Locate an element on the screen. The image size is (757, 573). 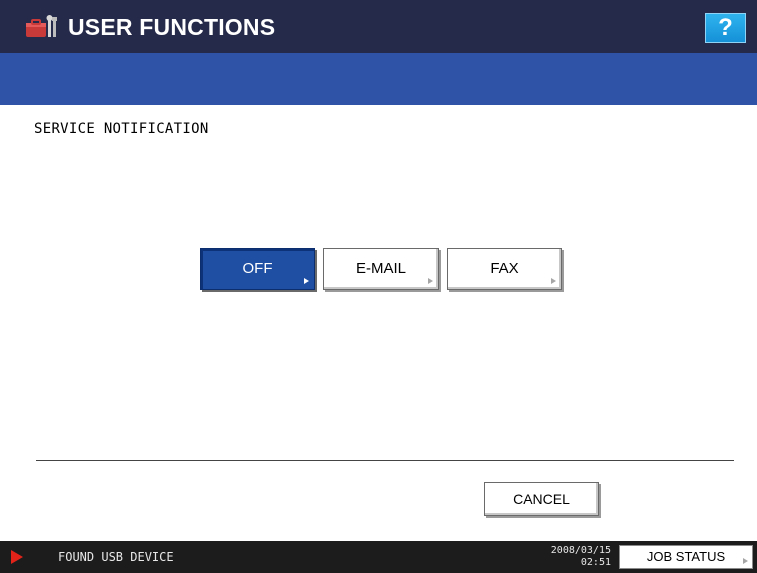
alert-play-icon is located at coordinates (17, 557).